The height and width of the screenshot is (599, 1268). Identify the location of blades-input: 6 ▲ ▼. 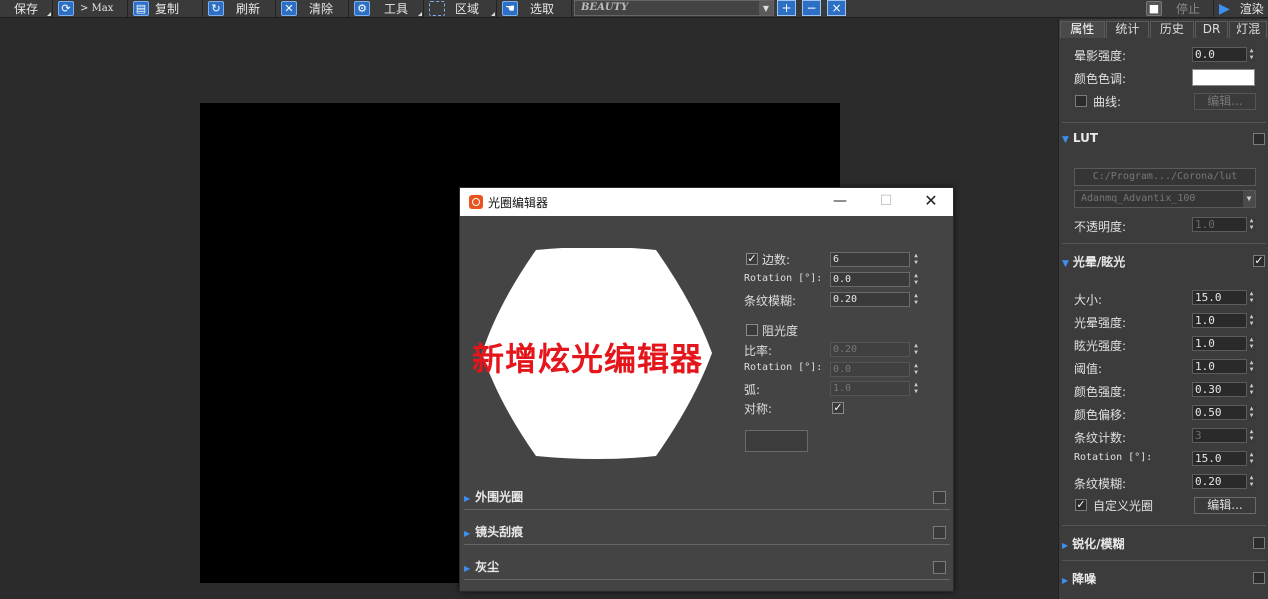
(874, 259).